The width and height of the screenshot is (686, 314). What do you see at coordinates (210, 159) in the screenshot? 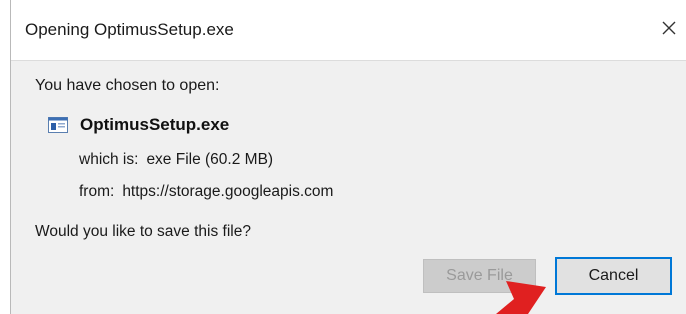
I see `file-type-value: exe File (60.2 MB)` at bounding box center [210, 159].